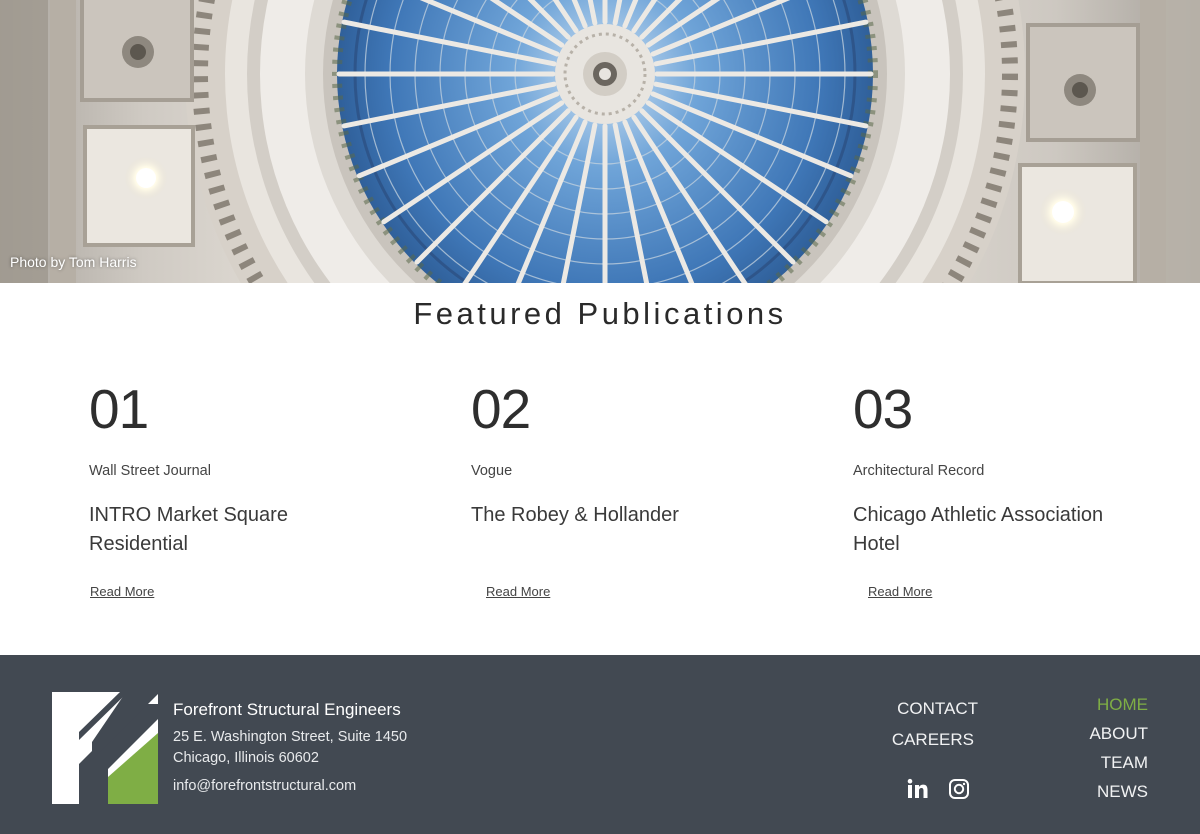 Image resolution: width=1200 pixels, height=834 pixels. What do you see at coordinates (290, 737) in the screenshot?
I see `address-line-1: 25 E. Washington Street, Suite 1450` at bounding box center [290, 737].